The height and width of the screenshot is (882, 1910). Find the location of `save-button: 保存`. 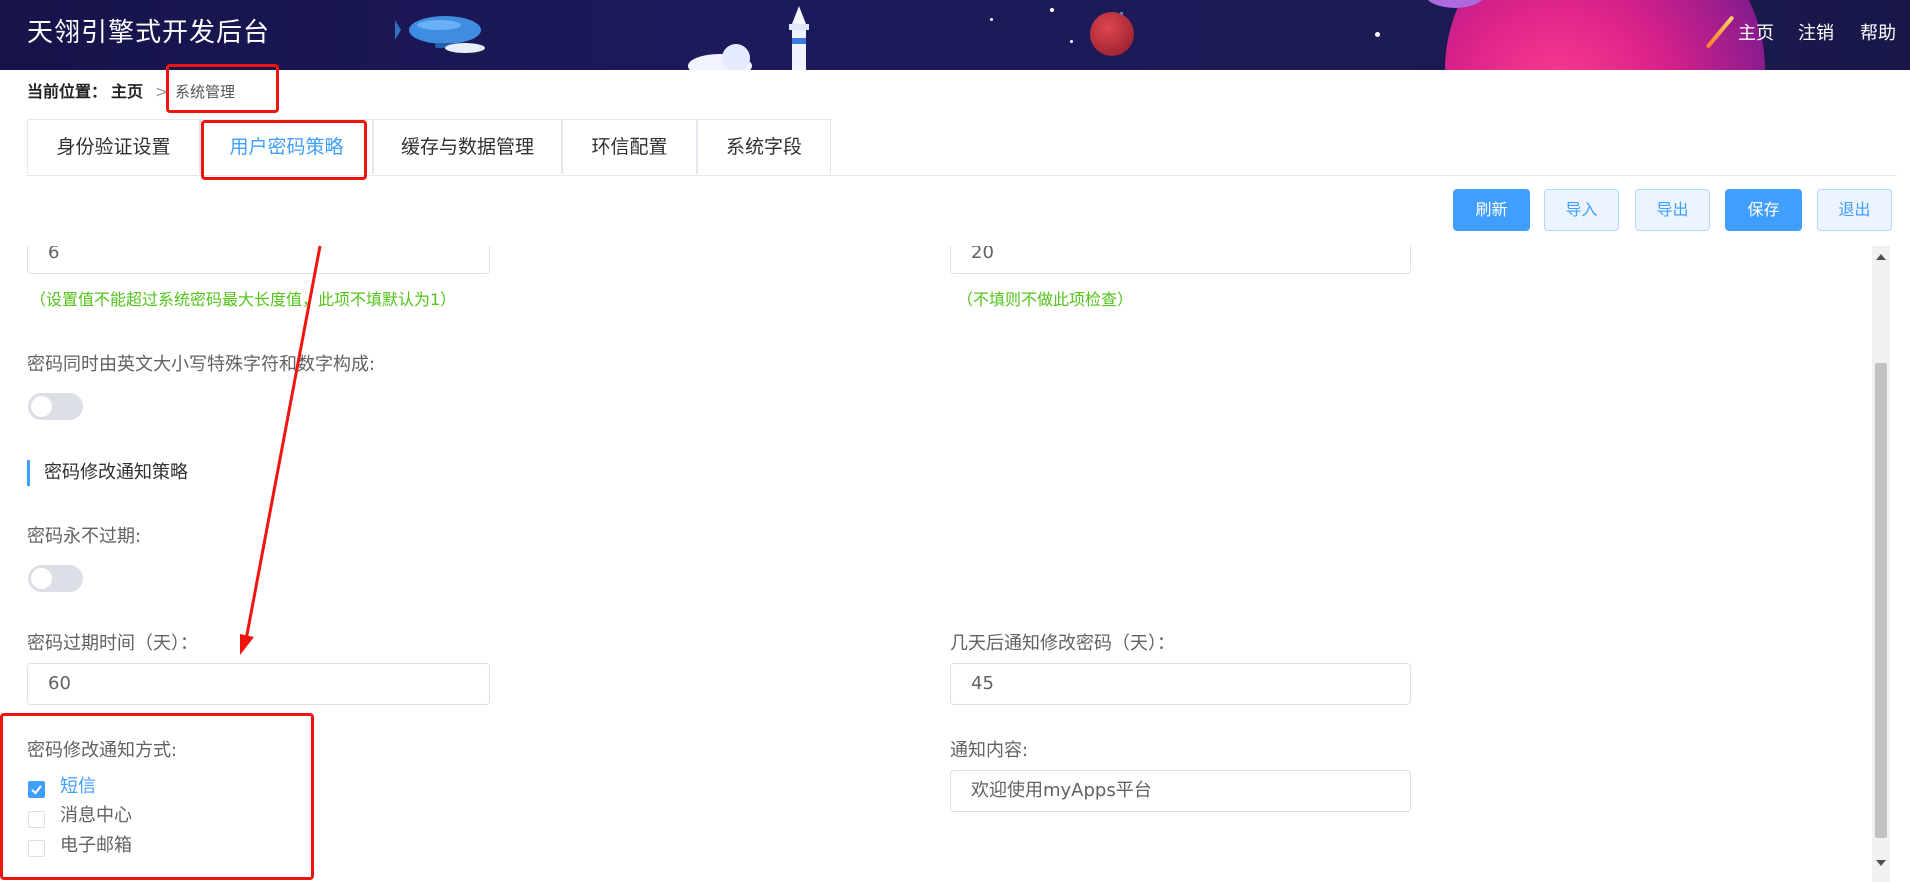

save-button: 保存 is located at coordinates (1763, 210).